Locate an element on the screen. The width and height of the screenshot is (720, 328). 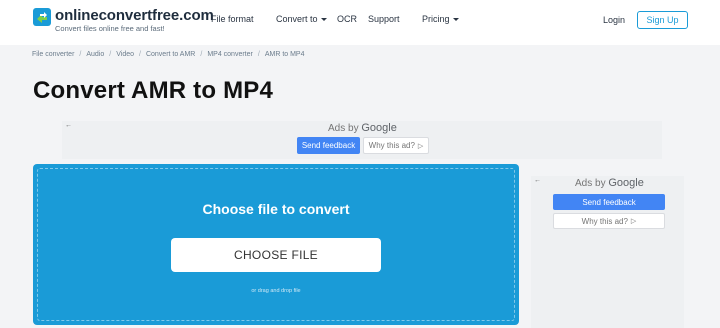
nav-item-ocr: OCR is located at coordinates (347, 19).